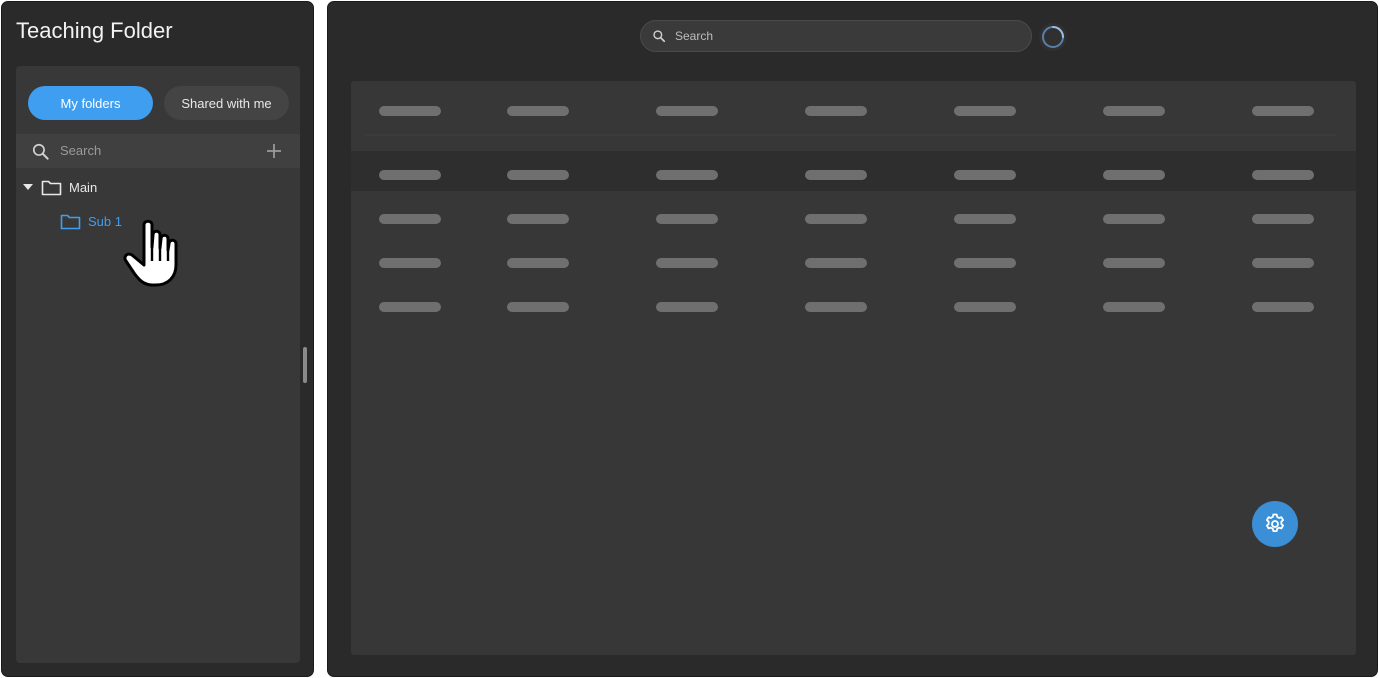 This screenshot has height=678, width=1379. I want to click on plus-icon, so click(274, 151).